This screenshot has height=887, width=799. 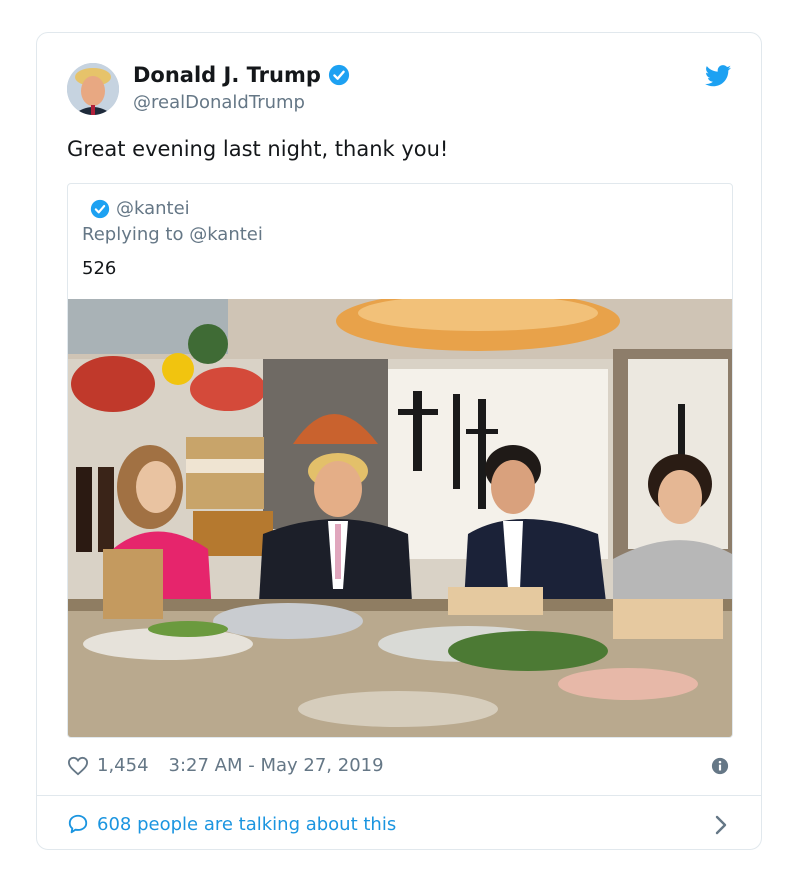 I want to click on author-handle: @realDonaldTrump, so click(x=219, y=102).